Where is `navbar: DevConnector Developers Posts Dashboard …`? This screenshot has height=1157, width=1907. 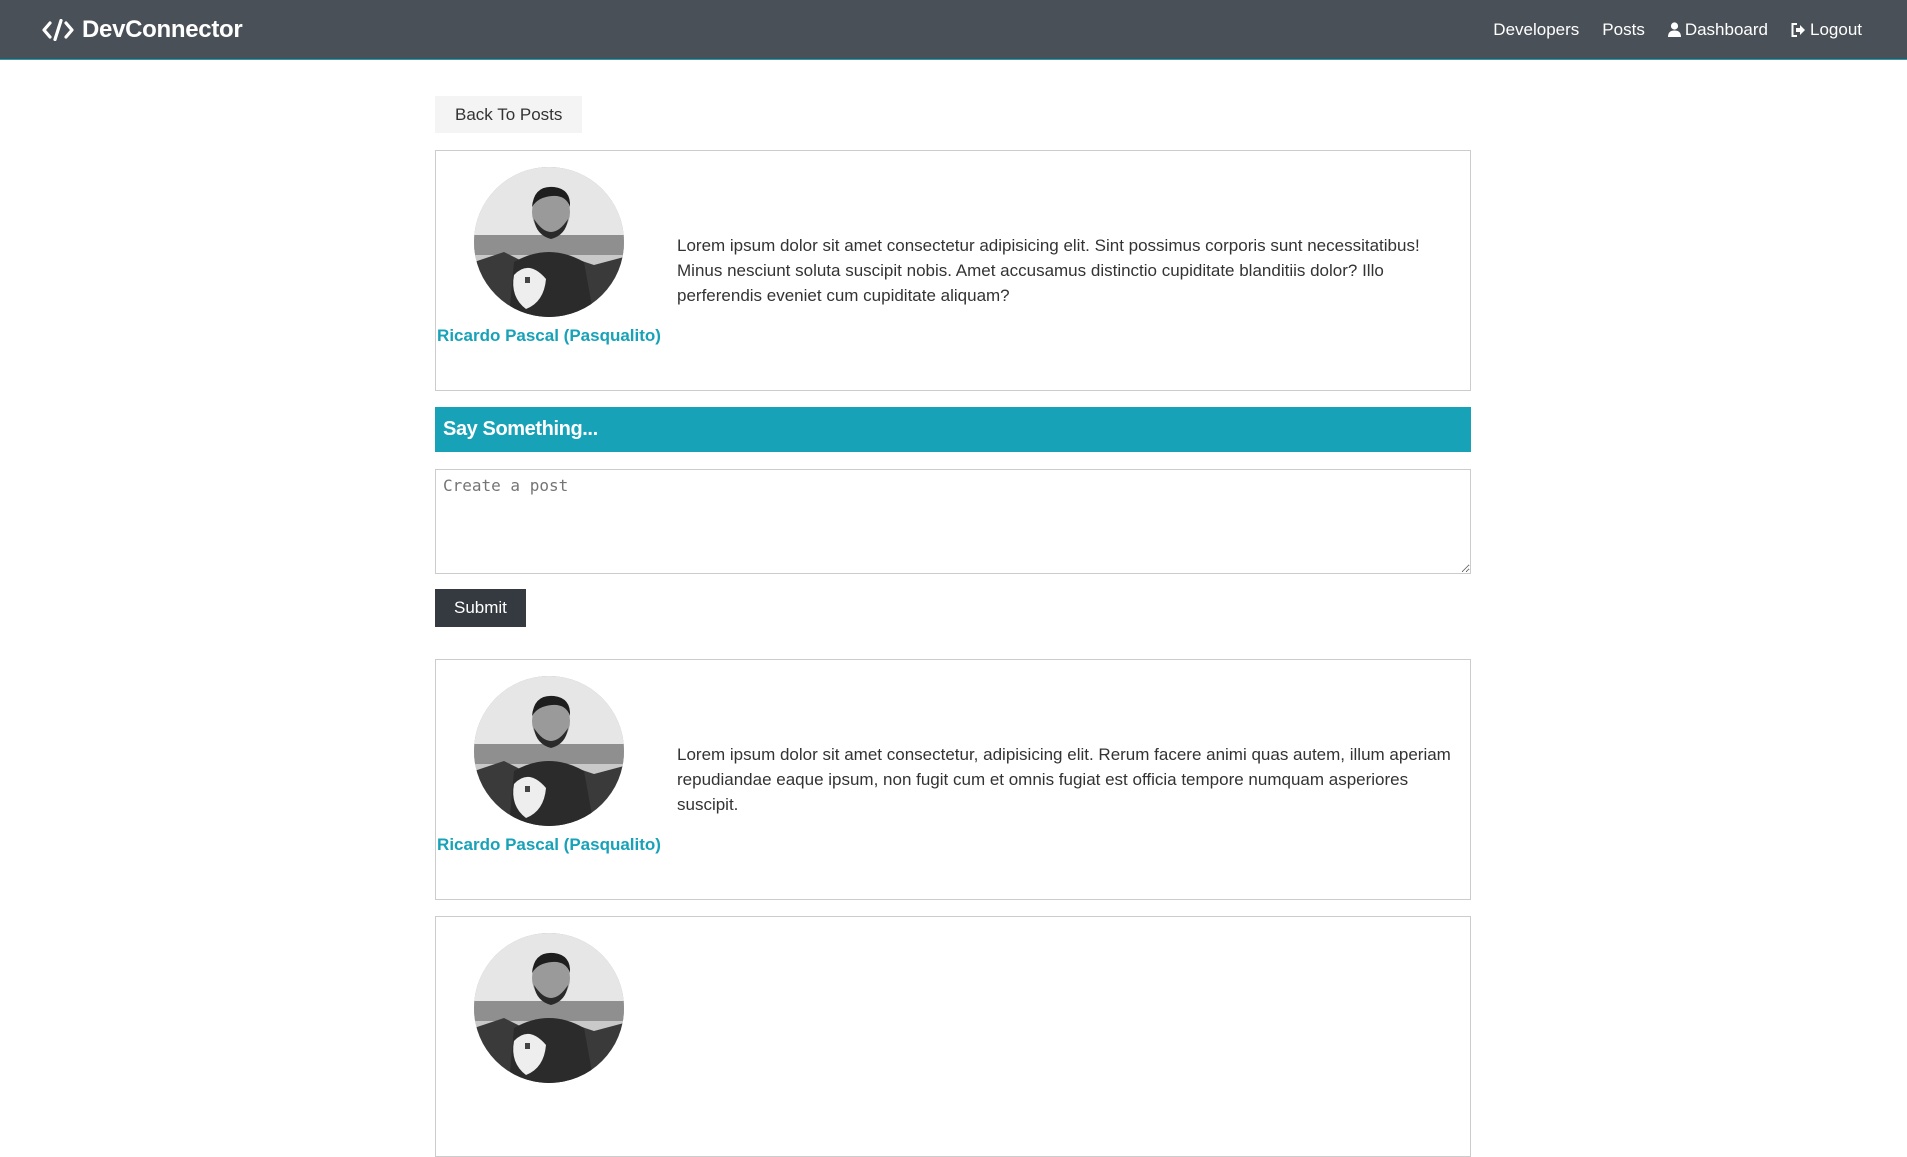 navbar: DevConnector Developers Posts Dashboard … is located at coordinates (953, 30).